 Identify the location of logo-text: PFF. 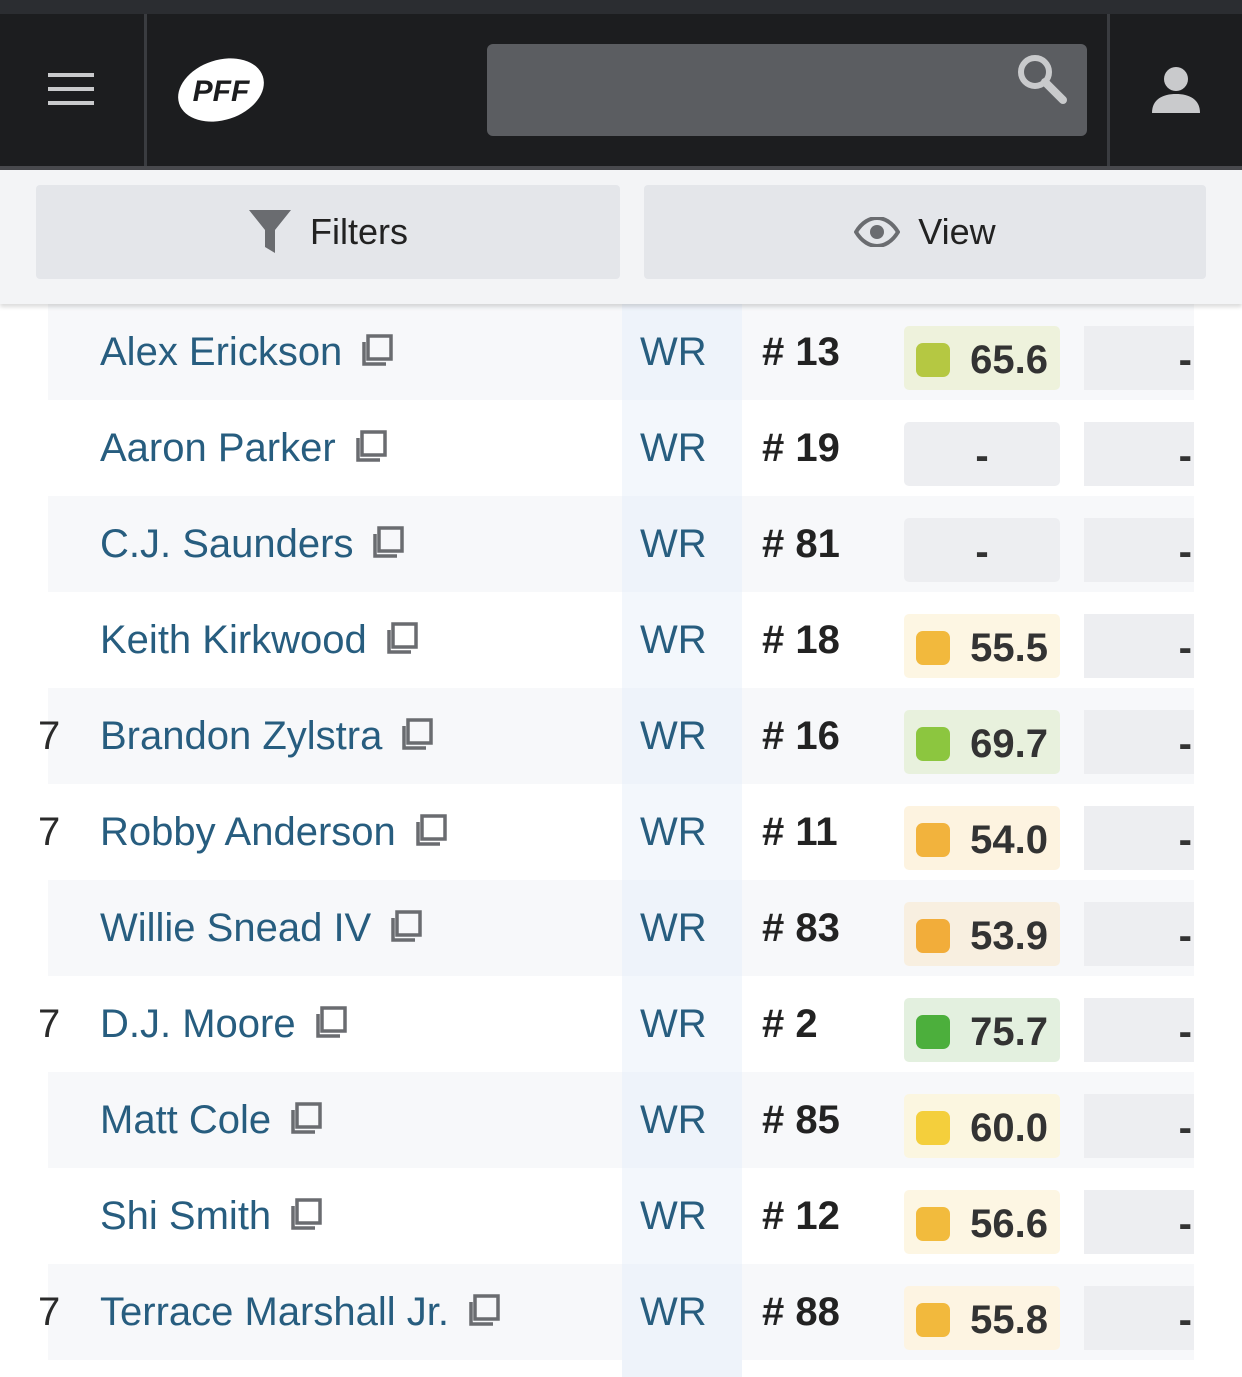
(221, 91).